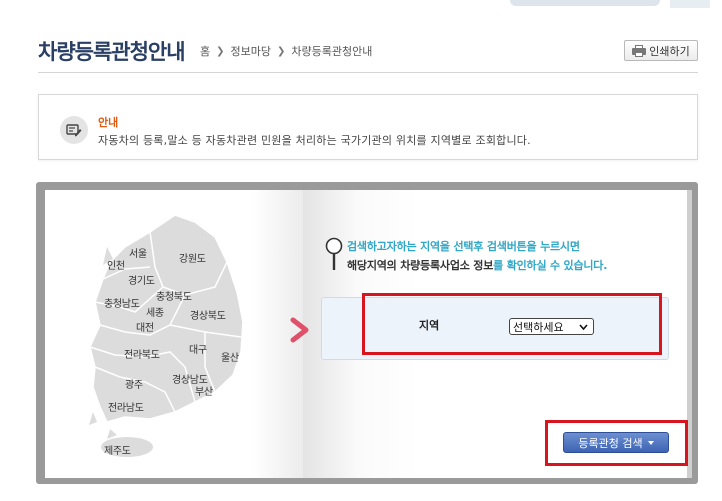 The image size is (722, 501). I want to click on search-office-button: 등록관청 검색, so click(616, 442).